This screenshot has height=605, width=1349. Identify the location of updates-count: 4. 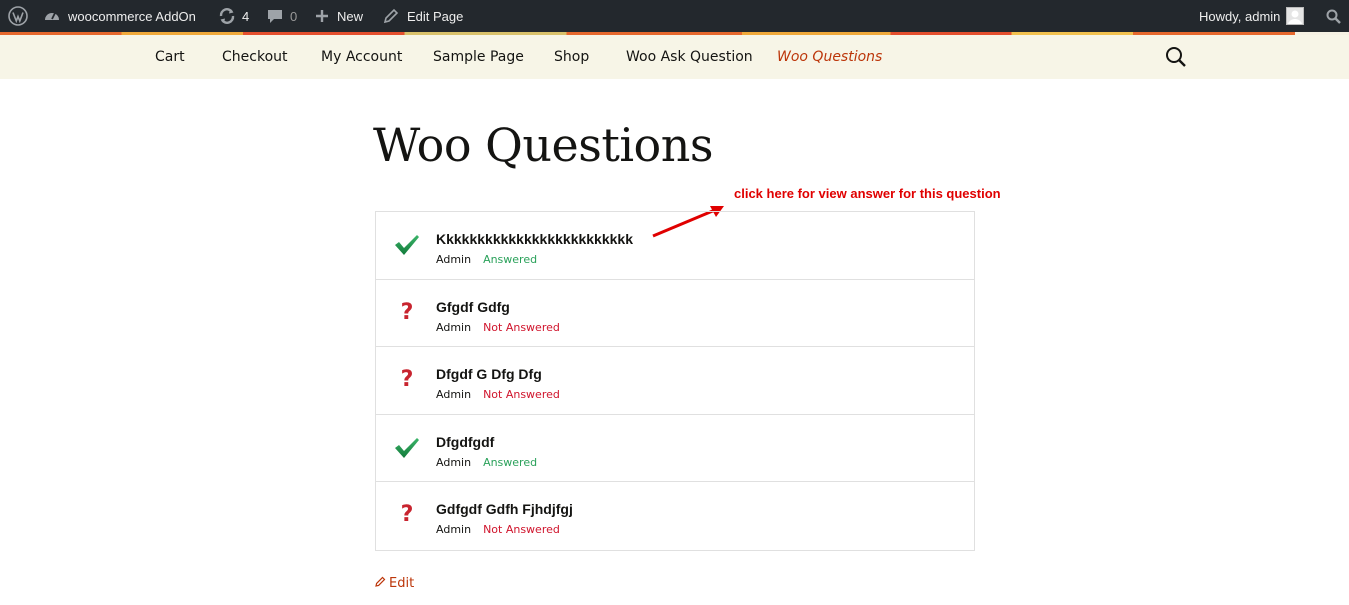
(246, 16).